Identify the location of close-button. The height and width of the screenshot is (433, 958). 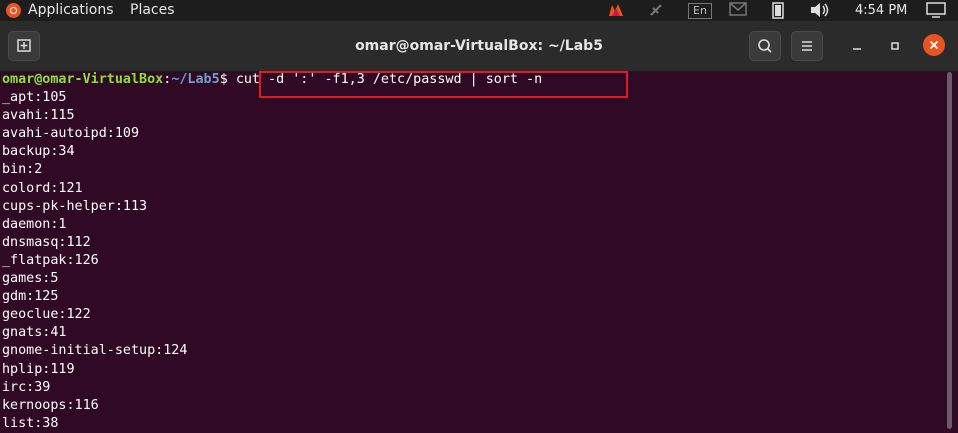
(934, 45).